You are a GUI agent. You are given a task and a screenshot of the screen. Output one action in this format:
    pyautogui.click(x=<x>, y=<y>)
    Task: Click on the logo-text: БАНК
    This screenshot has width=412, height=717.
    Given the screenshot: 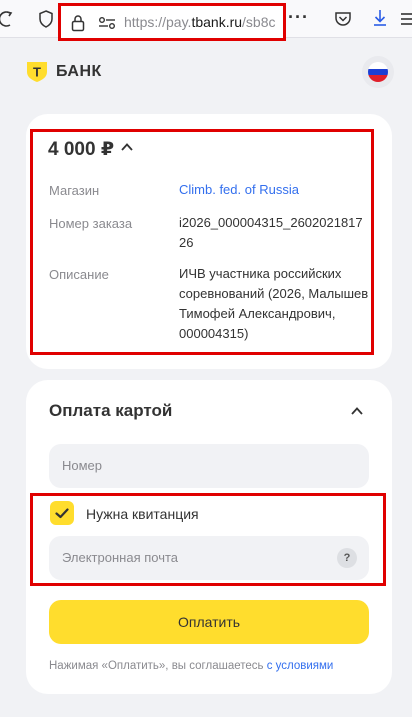 What is the action you would take?
    pyautogui.click(x=79, y=71)
    